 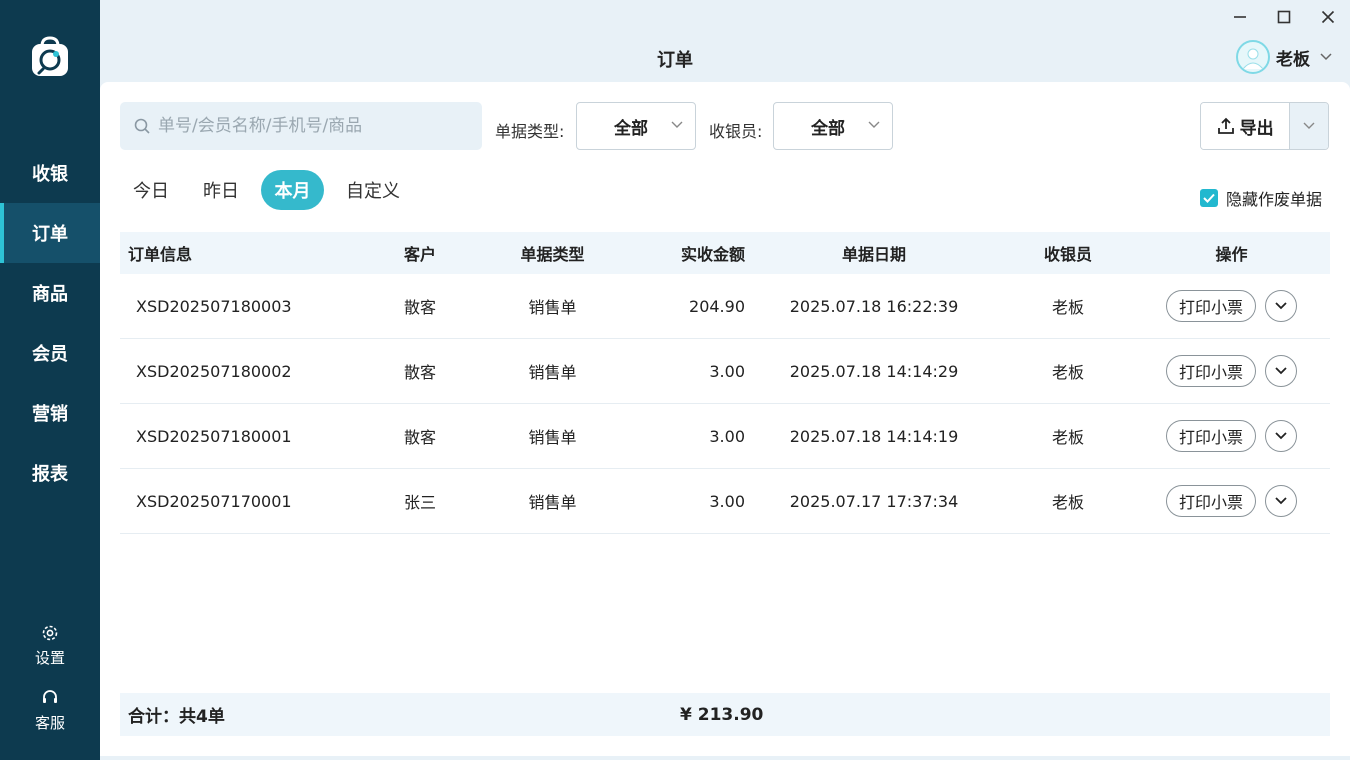 I want to click on upload-icon, so click(x=1225, y=125).